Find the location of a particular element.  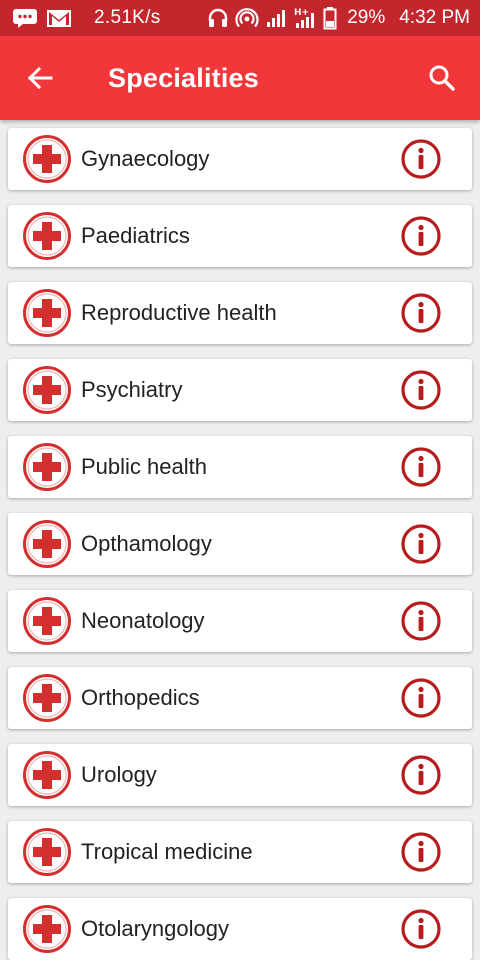

speciality-item: Public health is located at coordinates (240, 467).